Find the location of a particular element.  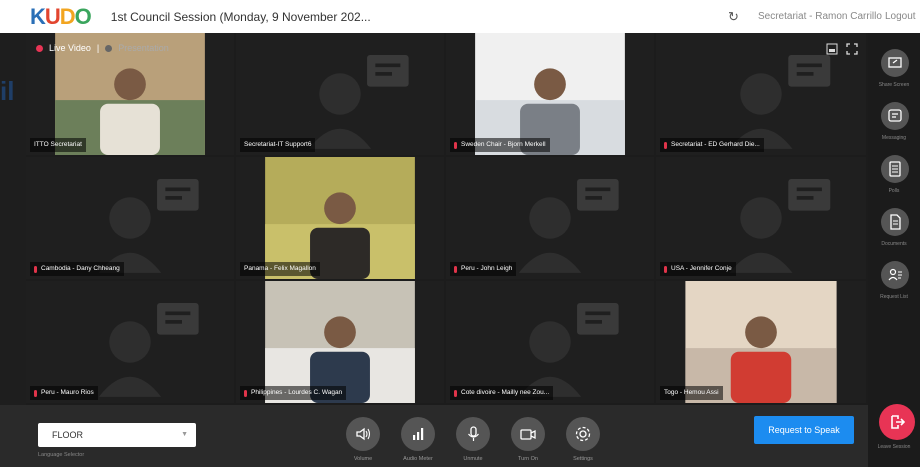

participant-name-label: Secretariat-IT Support6 is located at coordinates (278, 145).